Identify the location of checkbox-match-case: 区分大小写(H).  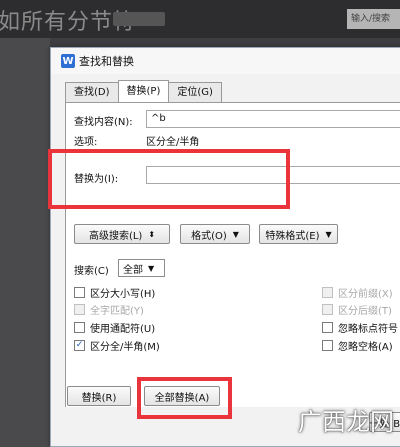
(114, 292).